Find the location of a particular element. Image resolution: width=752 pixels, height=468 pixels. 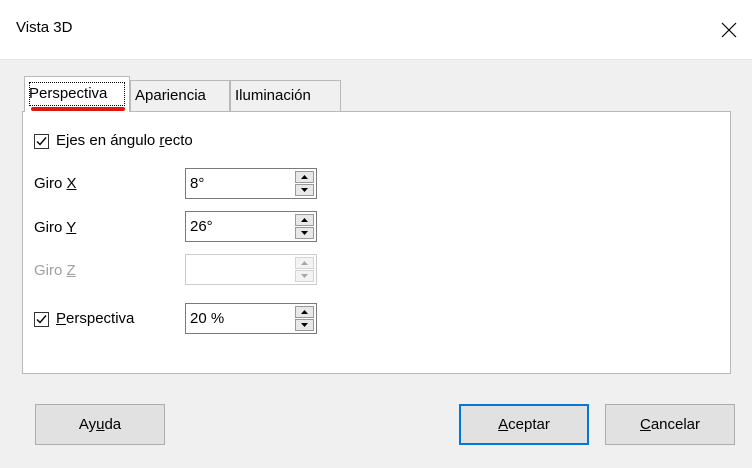

window-title: Vista 3D is located at coordinates (44, 27).